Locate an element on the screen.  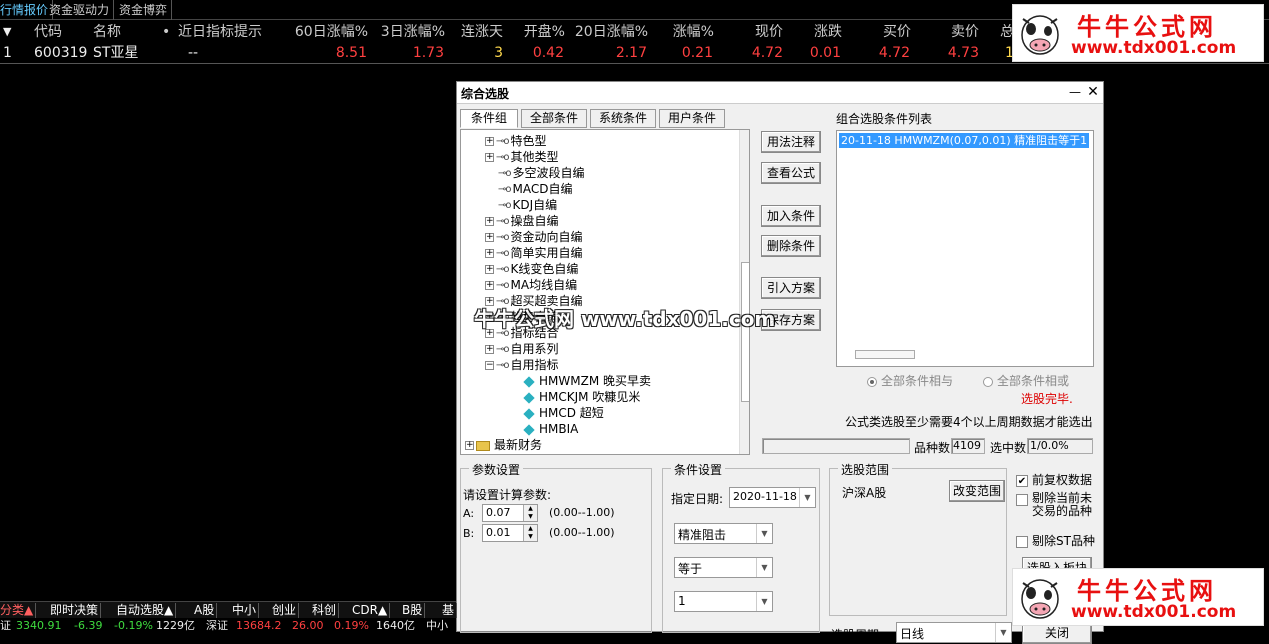
row-name: ST亚星 is located at coordinates (115, 53).